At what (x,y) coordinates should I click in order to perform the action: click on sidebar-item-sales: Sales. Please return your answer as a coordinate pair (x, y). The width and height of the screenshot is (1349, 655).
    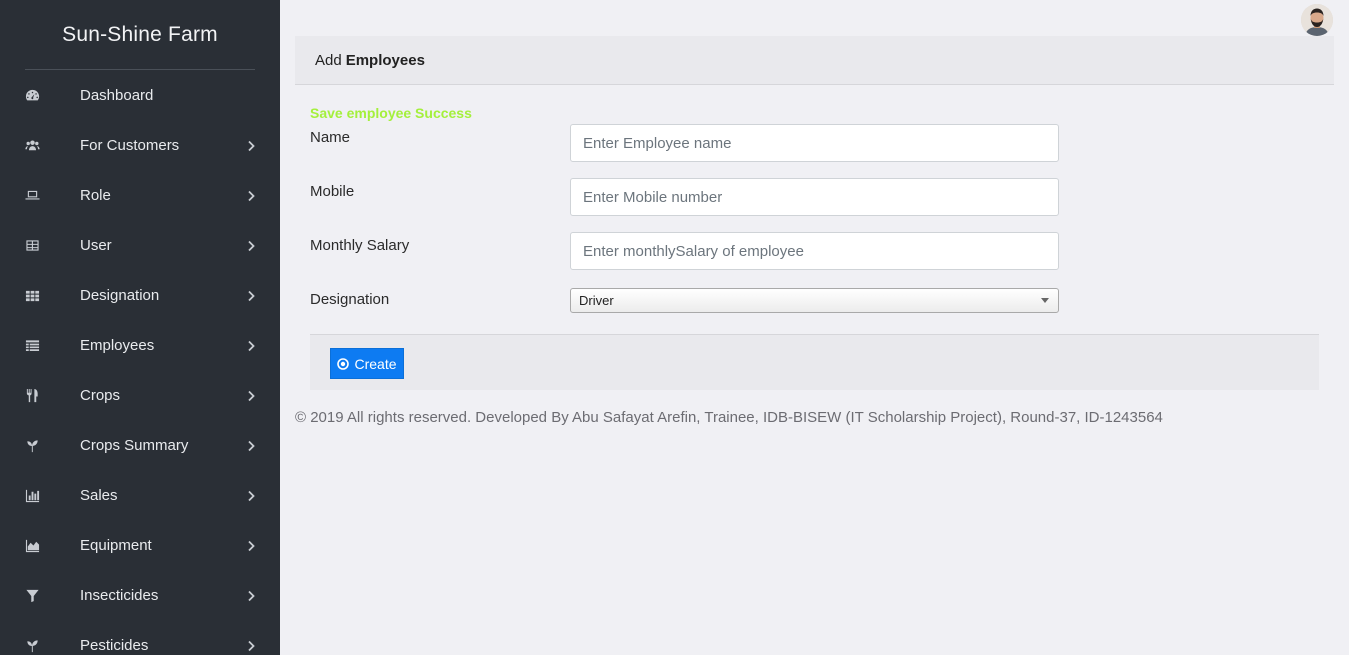
    Looking at the image, I should click on (140, 495).